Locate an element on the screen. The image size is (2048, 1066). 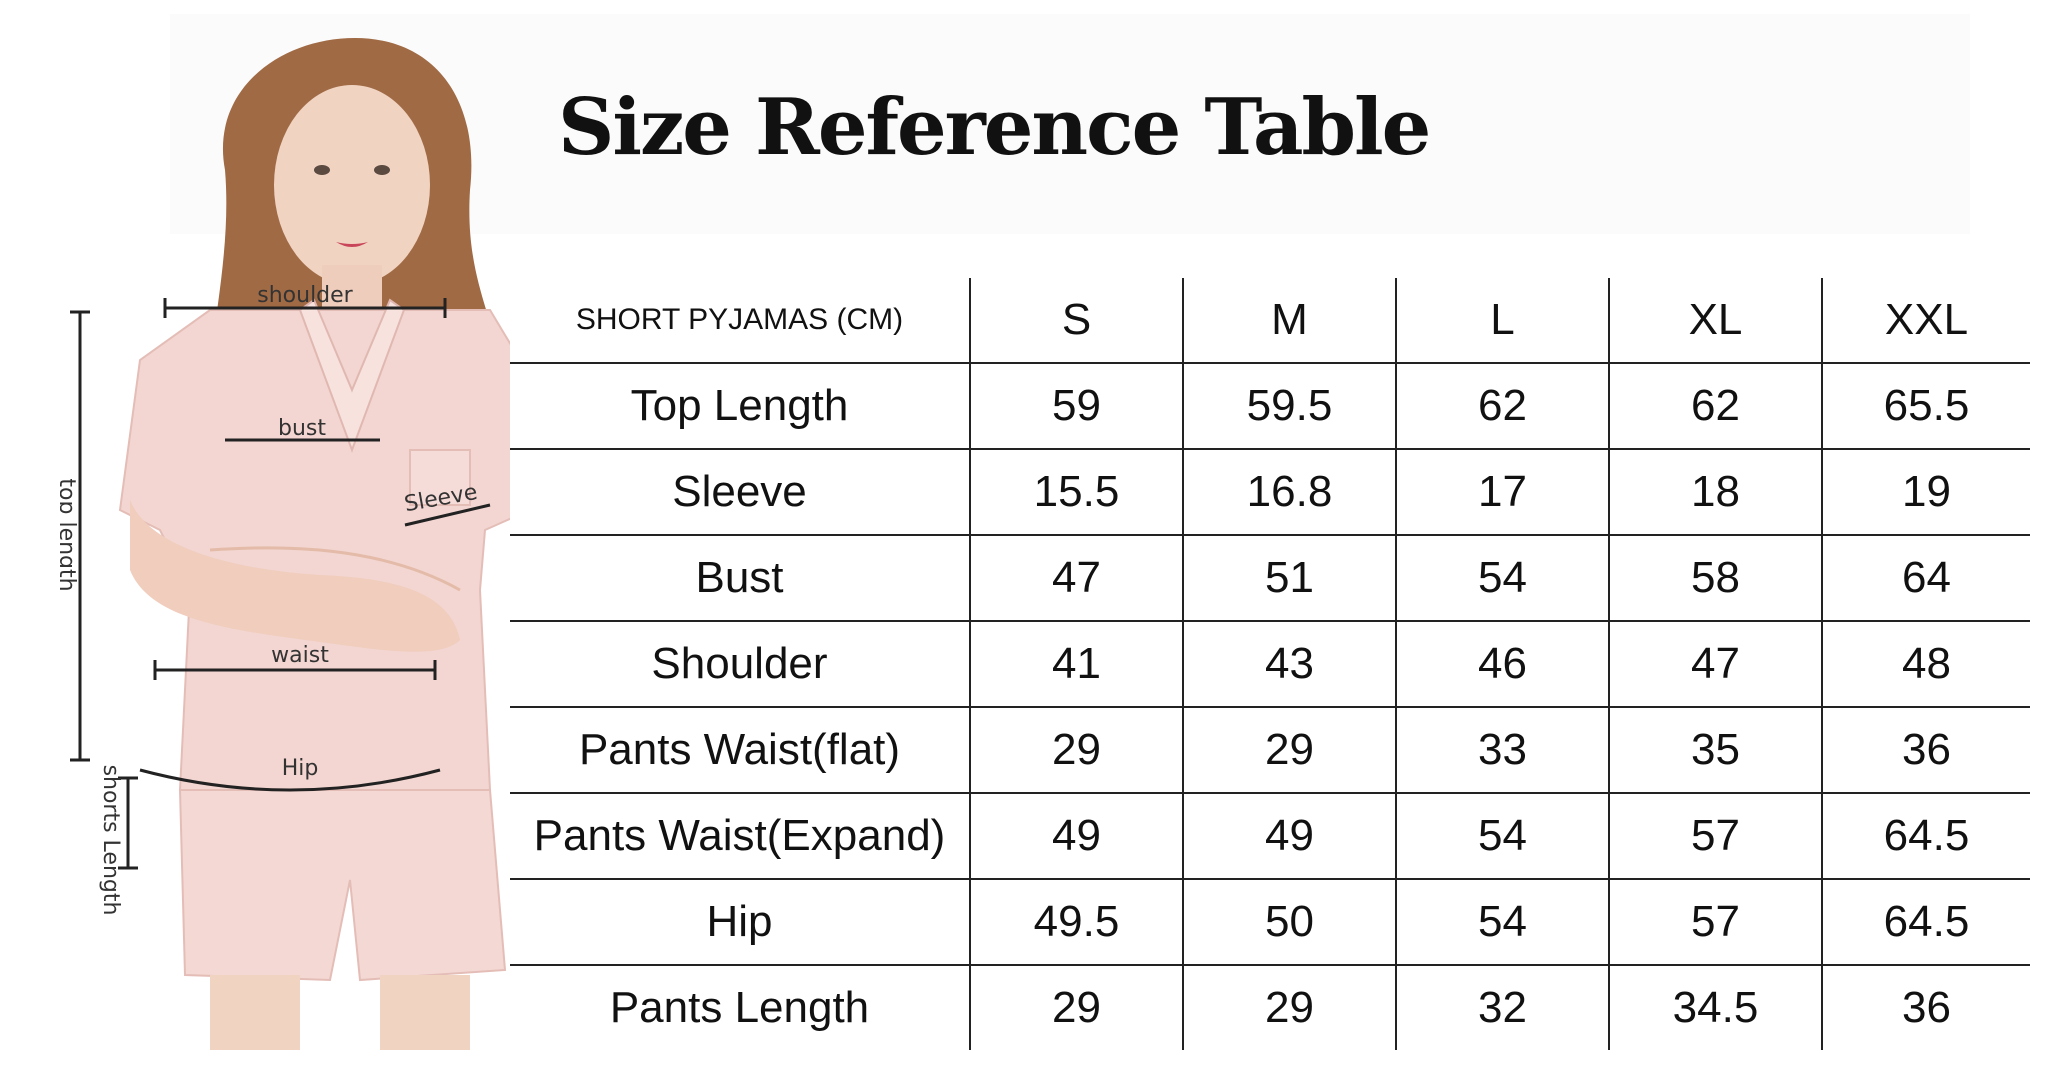
size-header-s: S is located at coordinates (1076, 321).